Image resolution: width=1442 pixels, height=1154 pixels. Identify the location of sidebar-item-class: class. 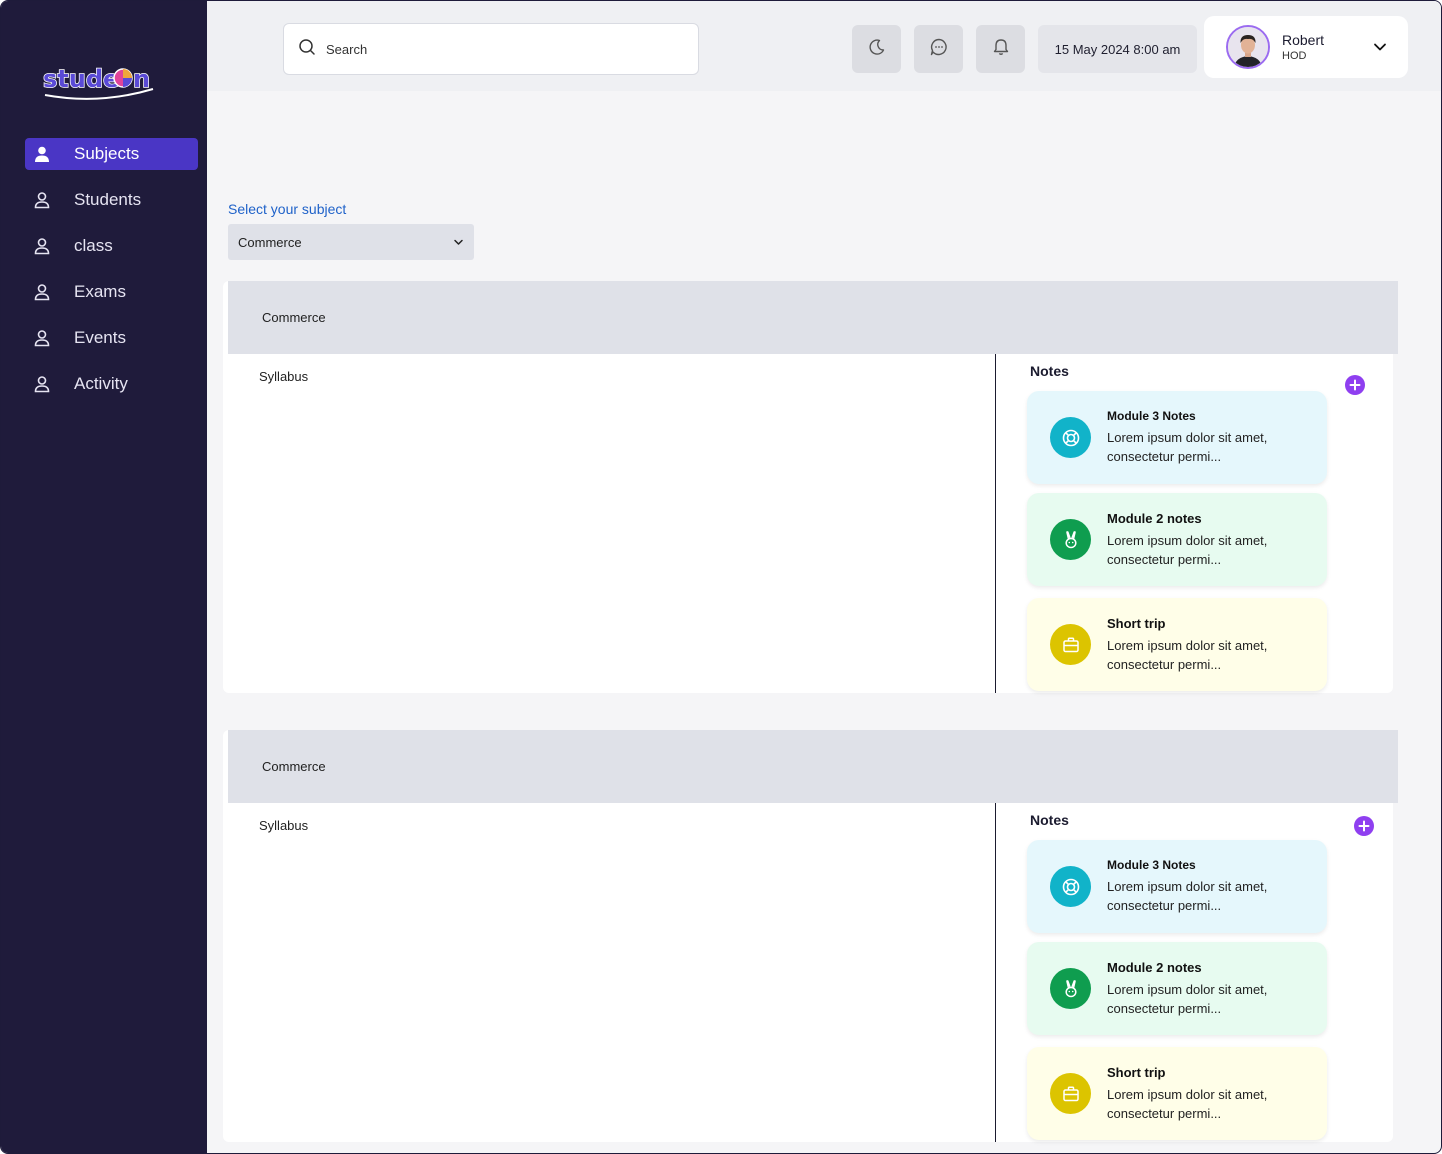
(111, 246).